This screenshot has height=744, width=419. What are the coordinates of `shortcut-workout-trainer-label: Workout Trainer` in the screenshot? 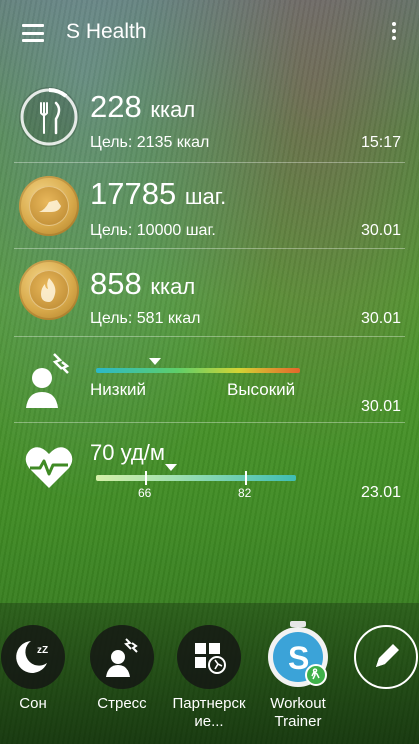 It's located at (298, 712).